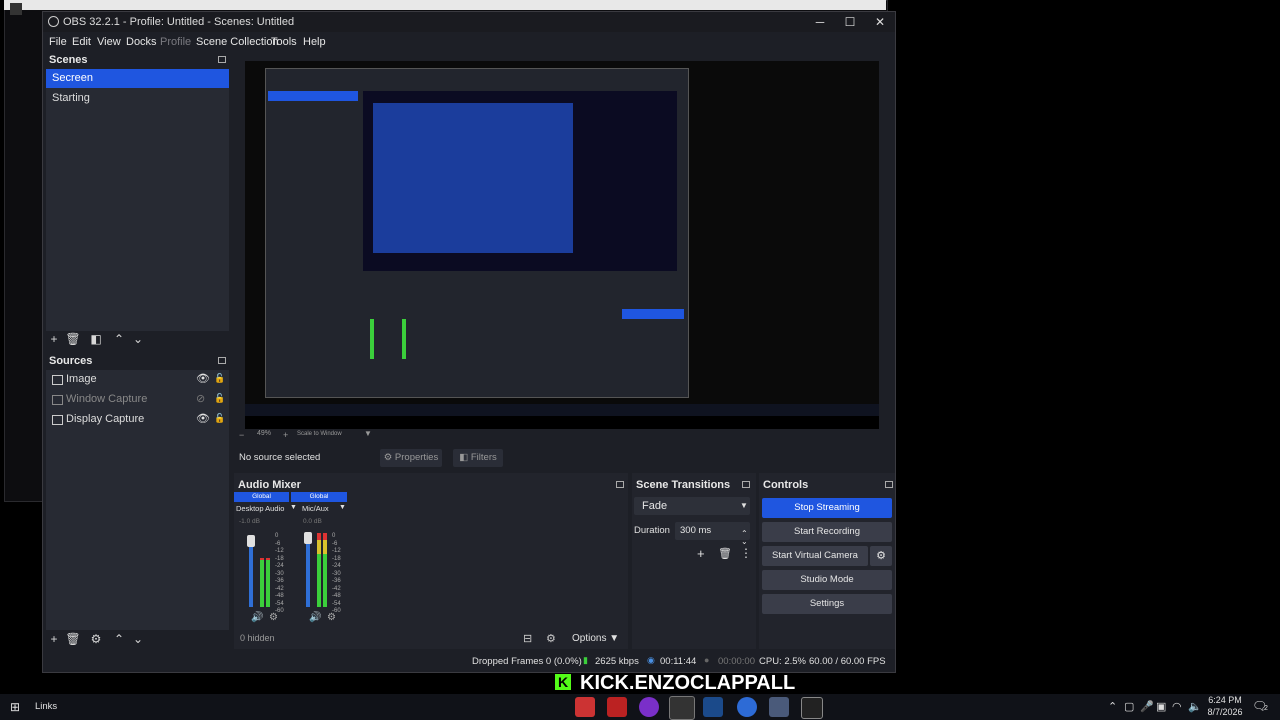 The width and height of the screenshot is (1280, 720). What do you see at coordinates (222, 360) in the screenshot?
I see `sources-float-icon` at bounding box center [222, 360].